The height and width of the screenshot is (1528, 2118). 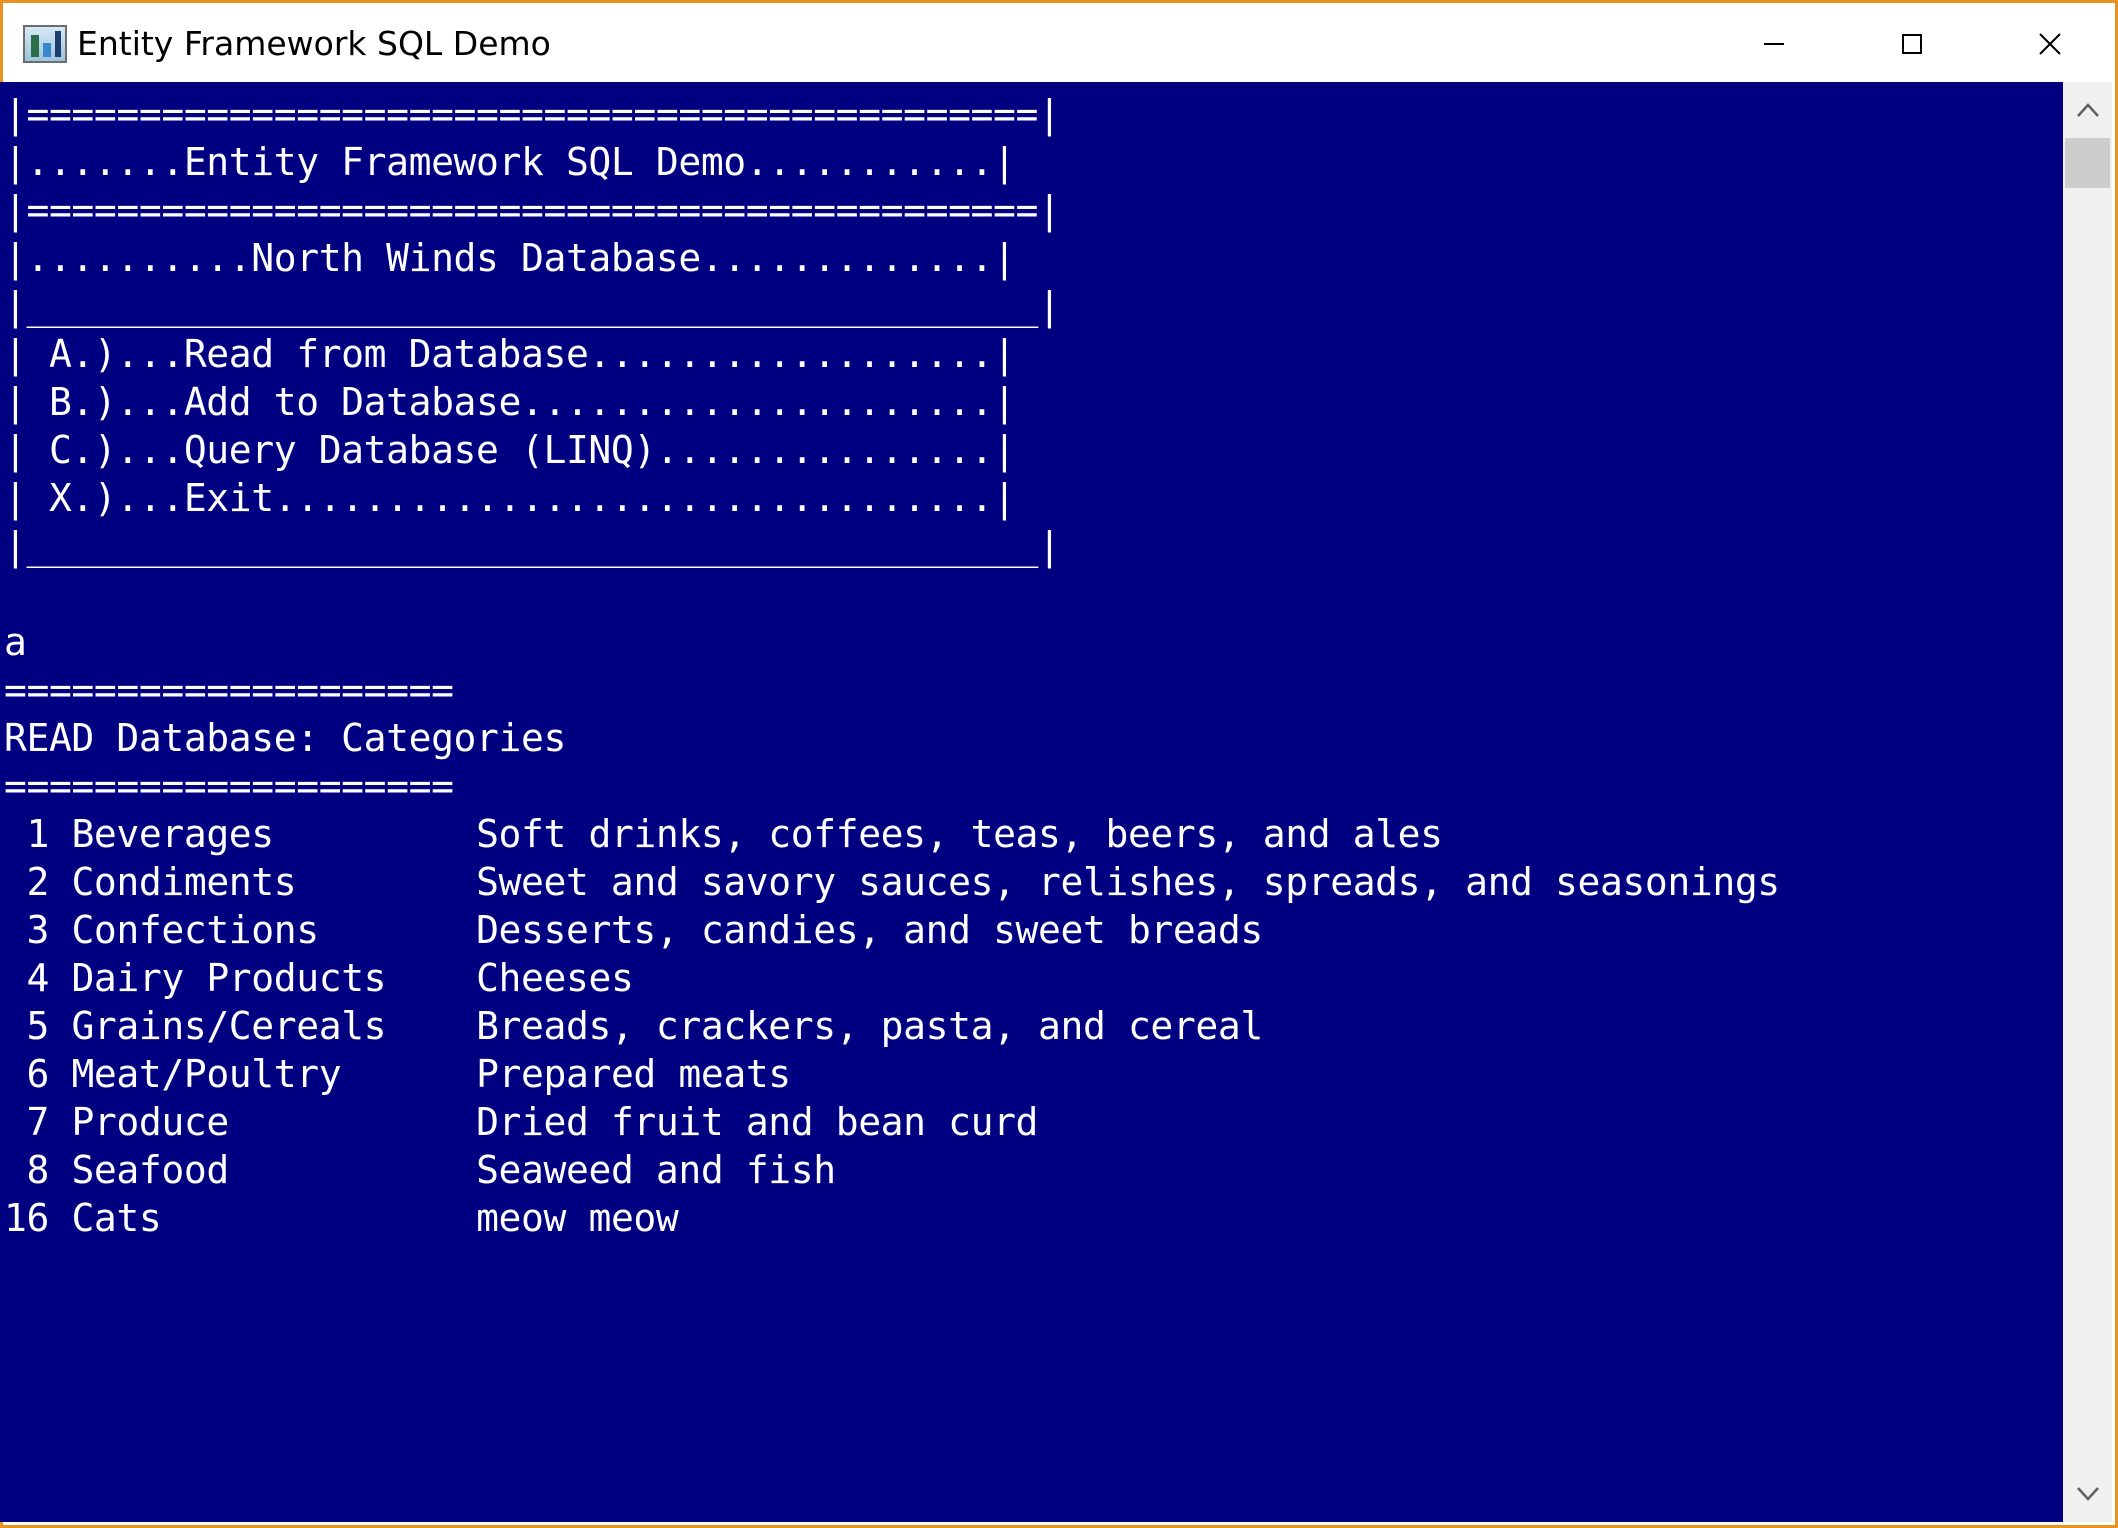 What do you see at coordinates (15, 642) in the screenshot?
I see `user-input: a` at bounding box center [15, 642].